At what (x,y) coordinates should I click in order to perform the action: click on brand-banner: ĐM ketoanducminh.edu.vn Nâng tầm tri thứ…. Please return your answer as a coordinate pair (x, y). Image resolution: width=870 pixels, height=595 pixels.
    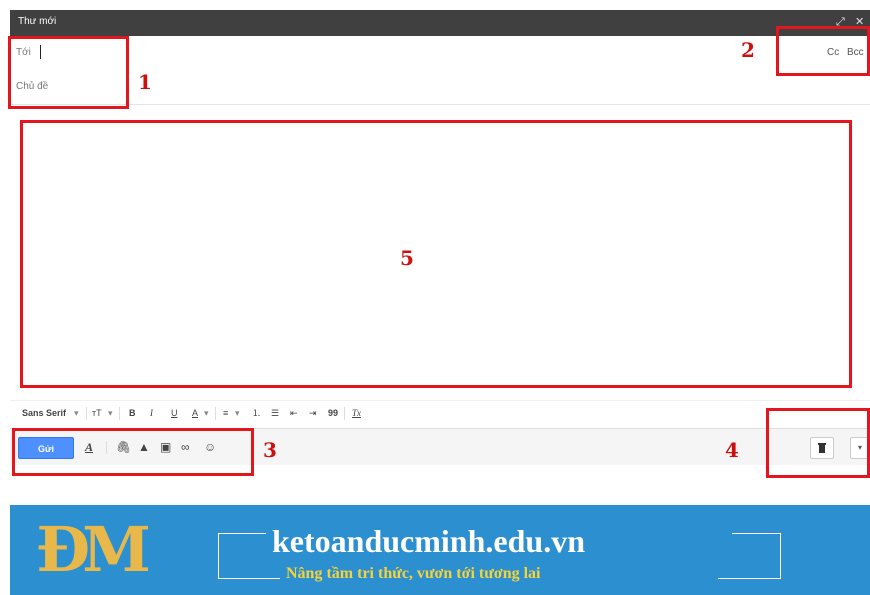
    Looking at the image, I should click on (440, 550).